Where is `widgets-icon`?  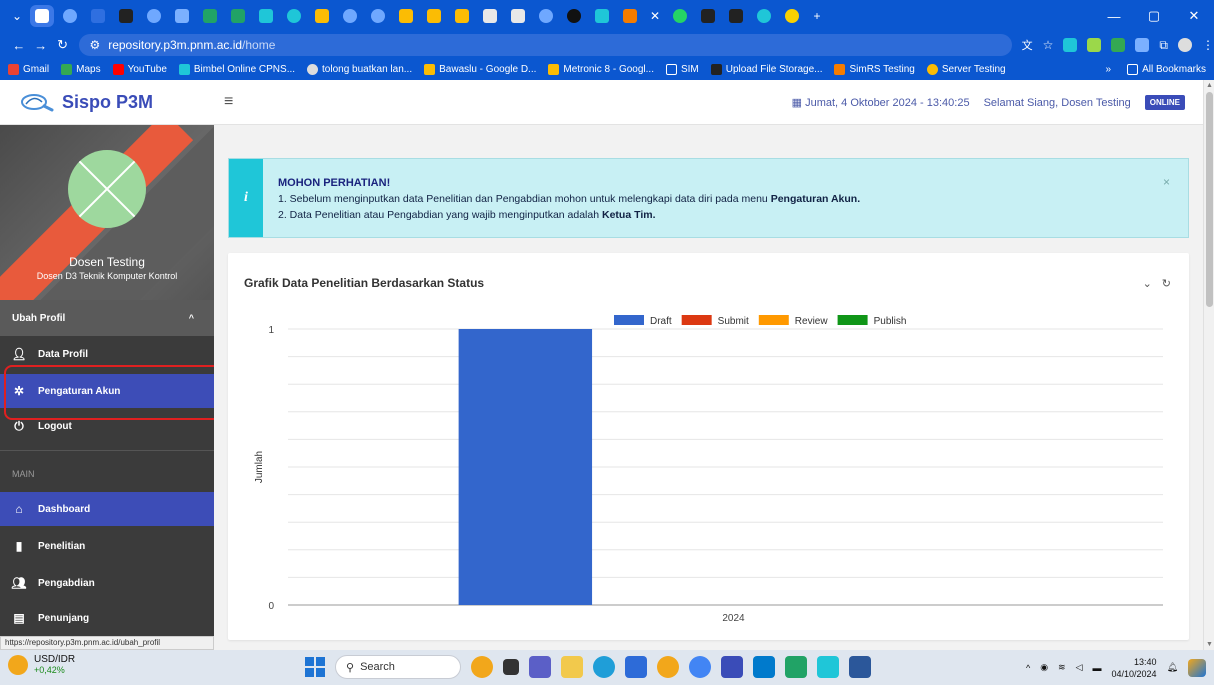
widgets-icon is located at coordinates (482, 667).